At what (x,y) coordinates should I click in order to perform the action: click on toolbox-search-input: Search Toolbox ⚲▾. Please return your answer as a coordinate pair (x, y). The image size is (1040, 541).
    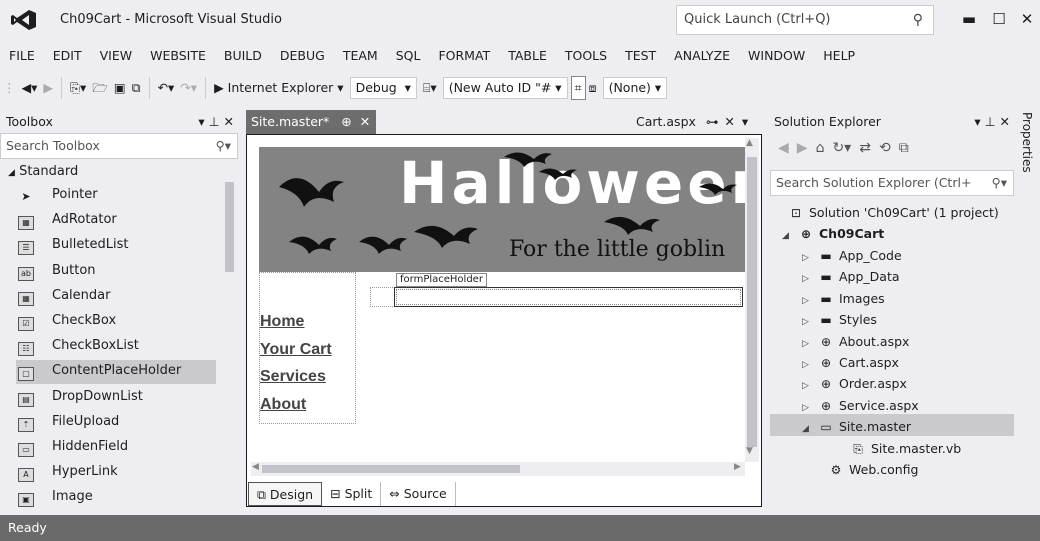
    Looking at the image, I should click on (119, 146).